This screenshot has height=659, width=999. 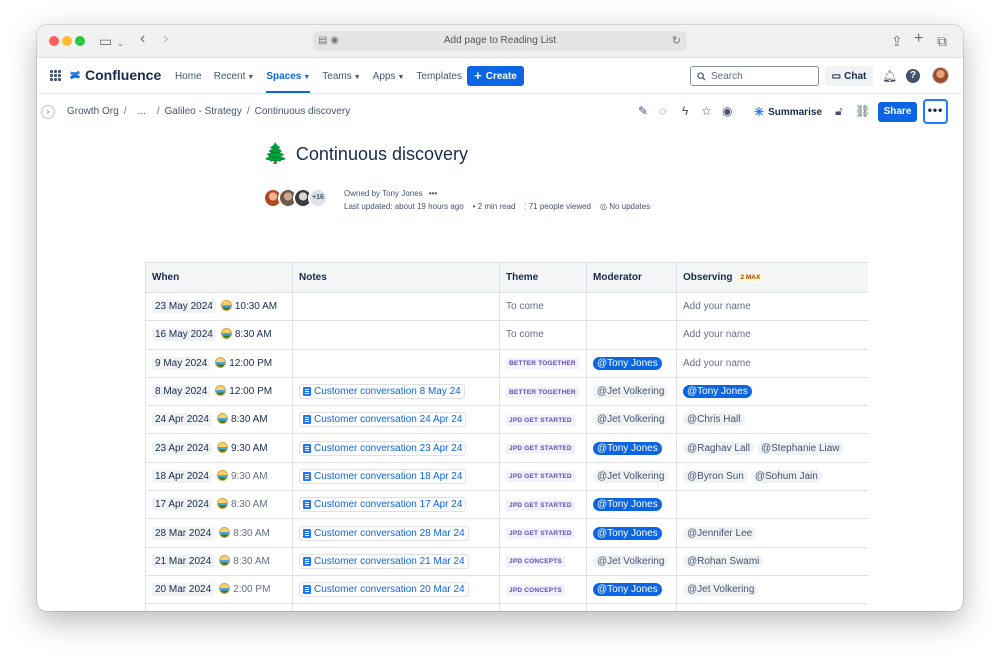 I want to click on cell-notes: Customer conversation 28 Mar 24, so click(x=396, y=533).